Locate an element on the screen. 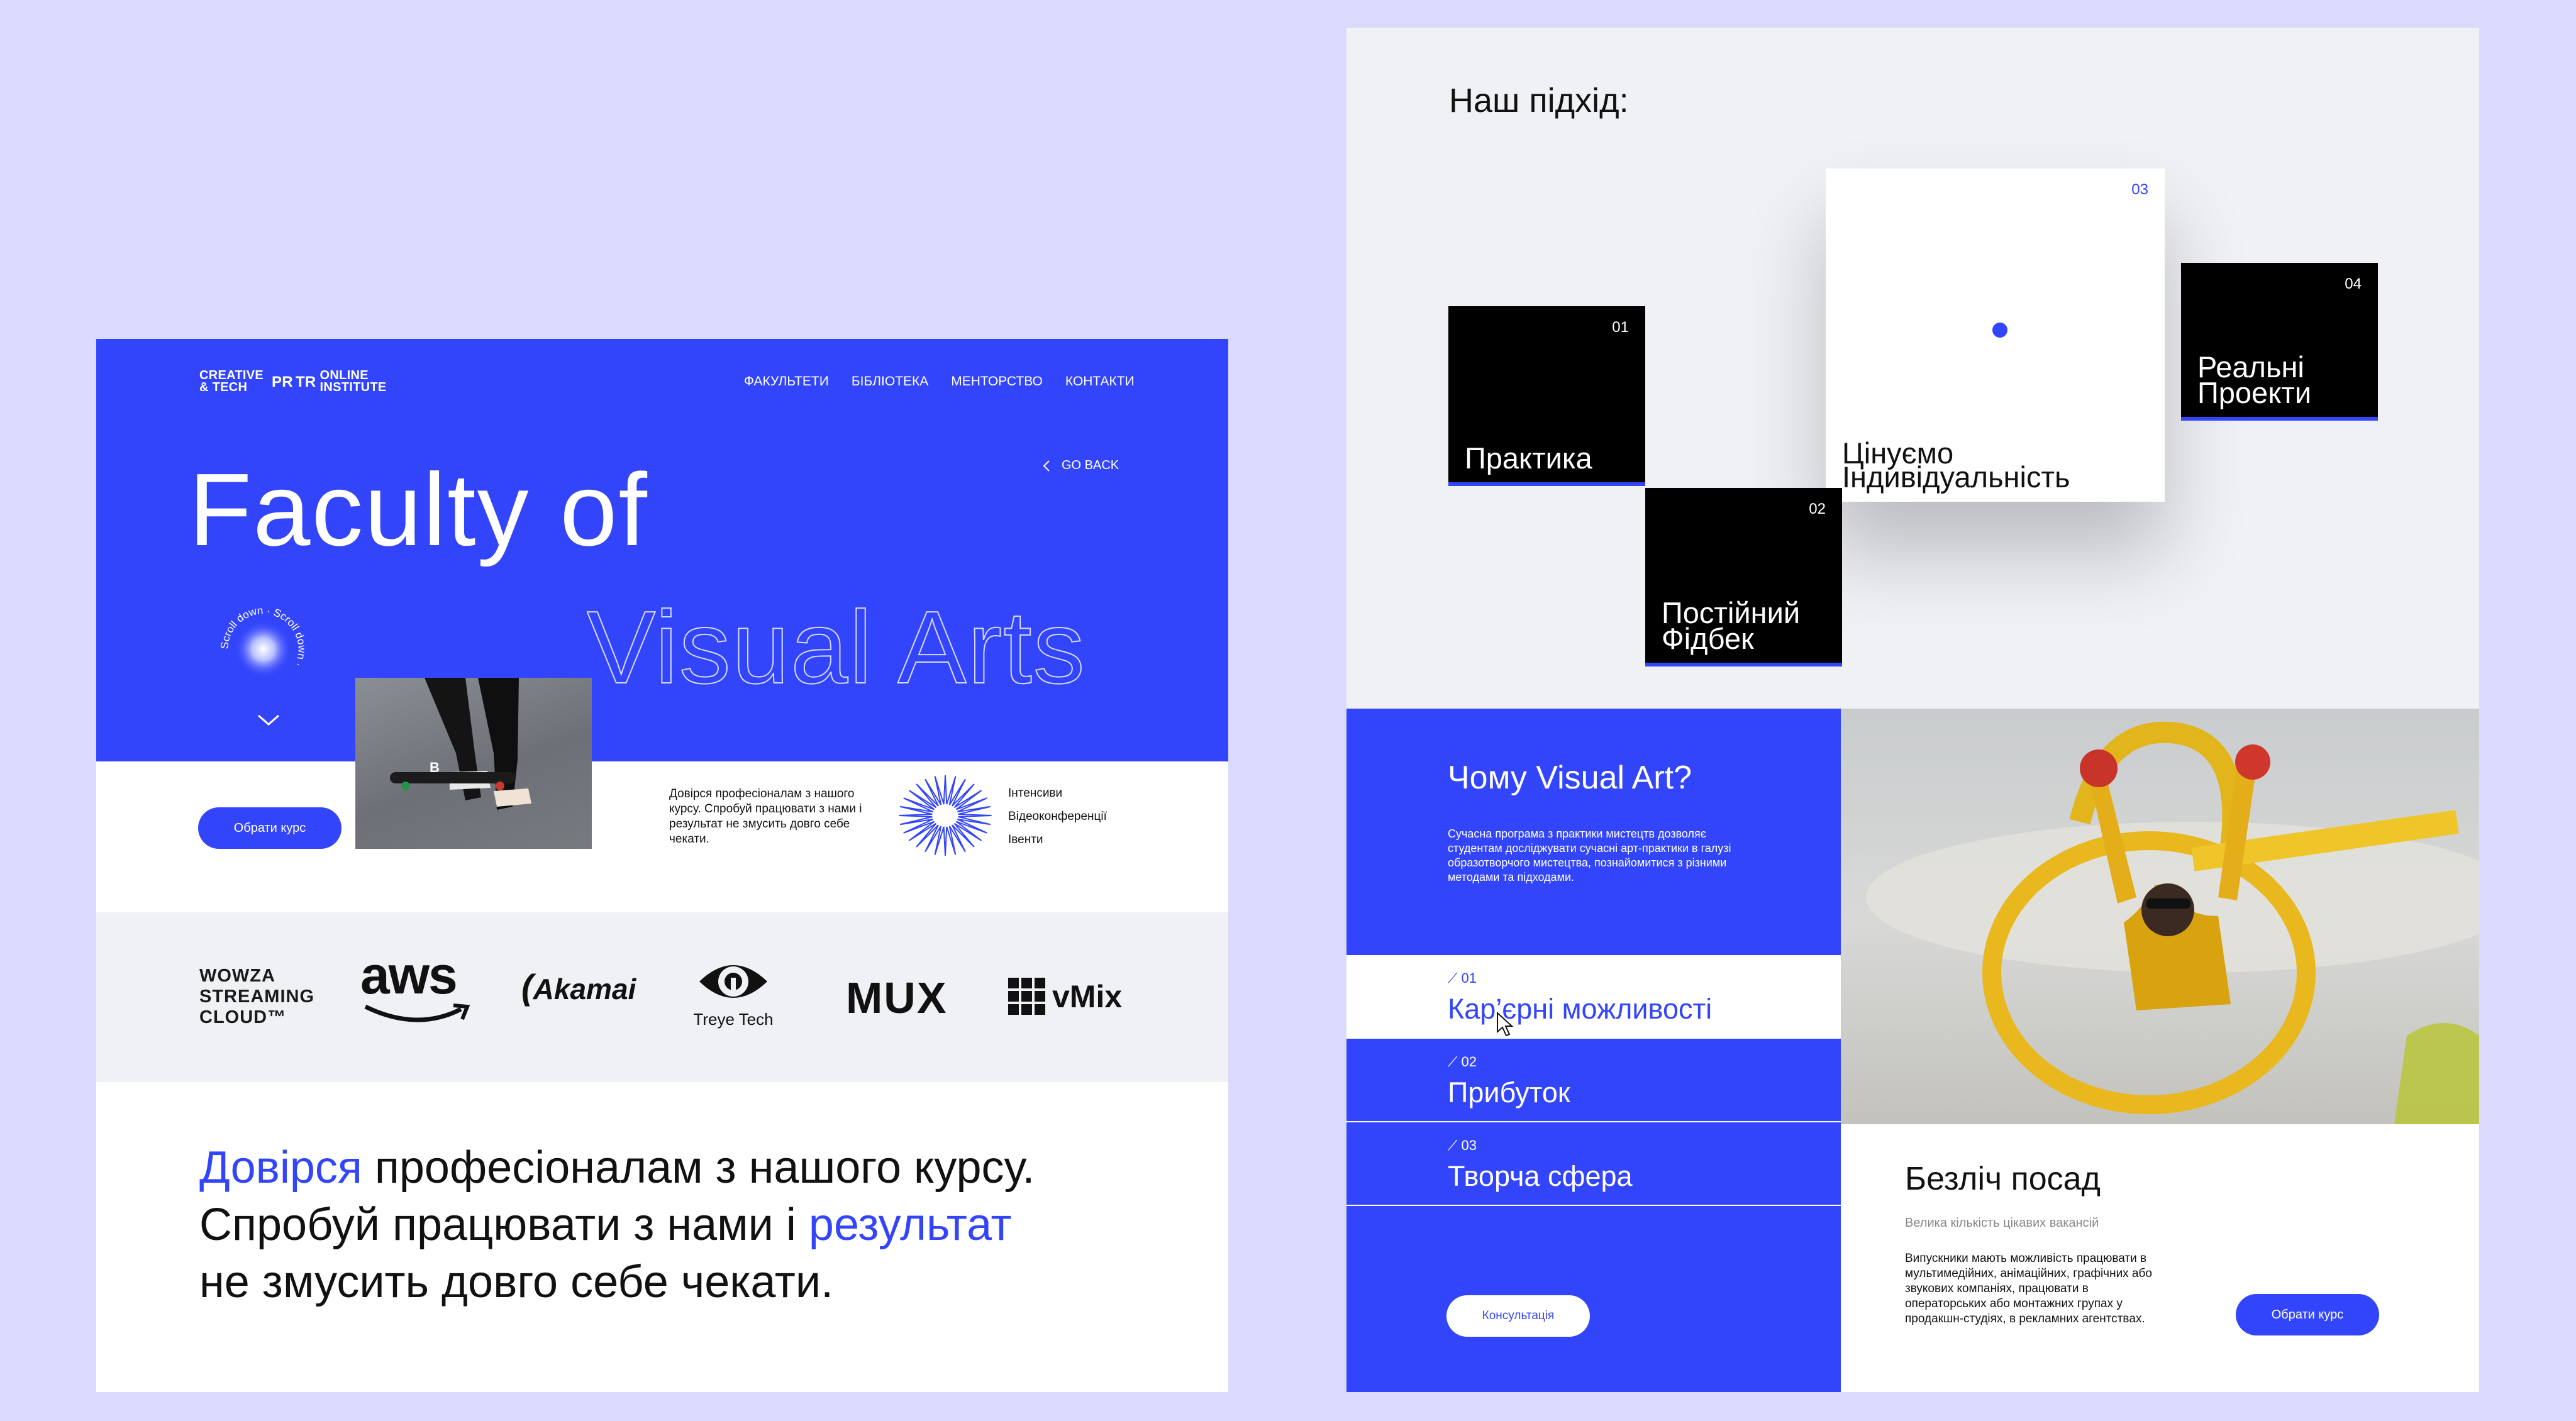 This screenshot has width=2576, height=1421. person-with-hoops-photo is located at coordinates (2160, 916).